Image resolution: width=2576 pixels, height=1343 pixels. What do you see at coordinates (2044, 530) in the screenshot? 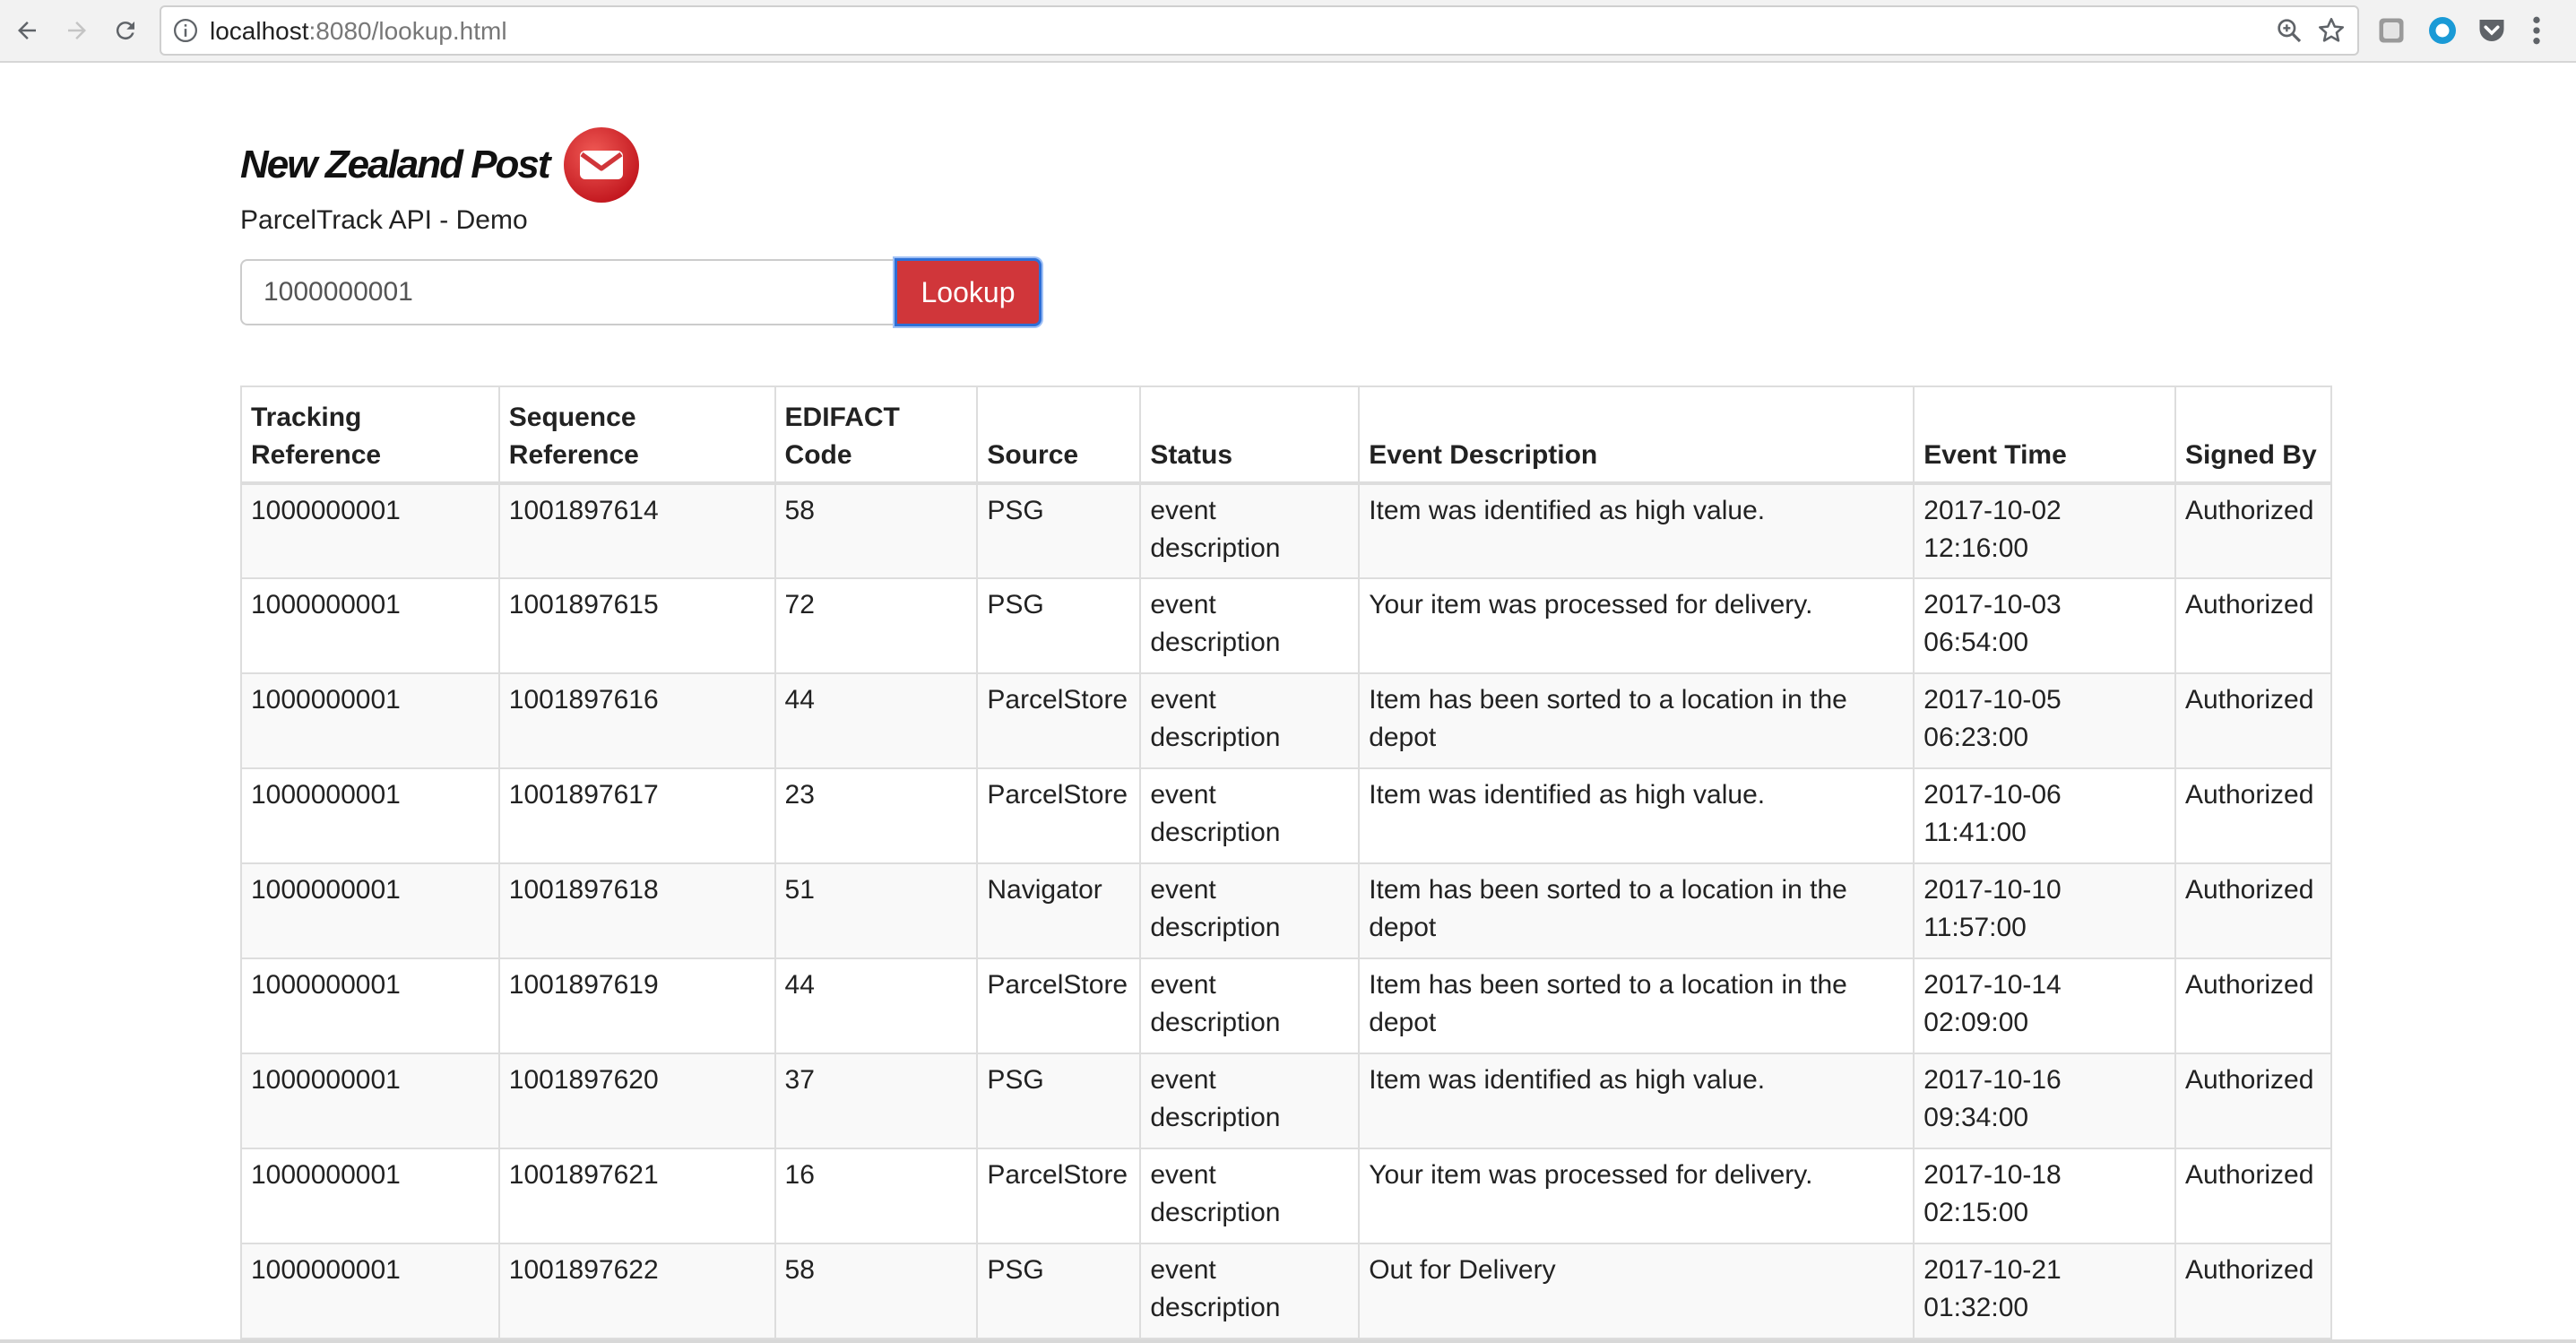
I see `cell-event-time: 2017-10-02 12:16:00` at bounding box center [2044, 530].